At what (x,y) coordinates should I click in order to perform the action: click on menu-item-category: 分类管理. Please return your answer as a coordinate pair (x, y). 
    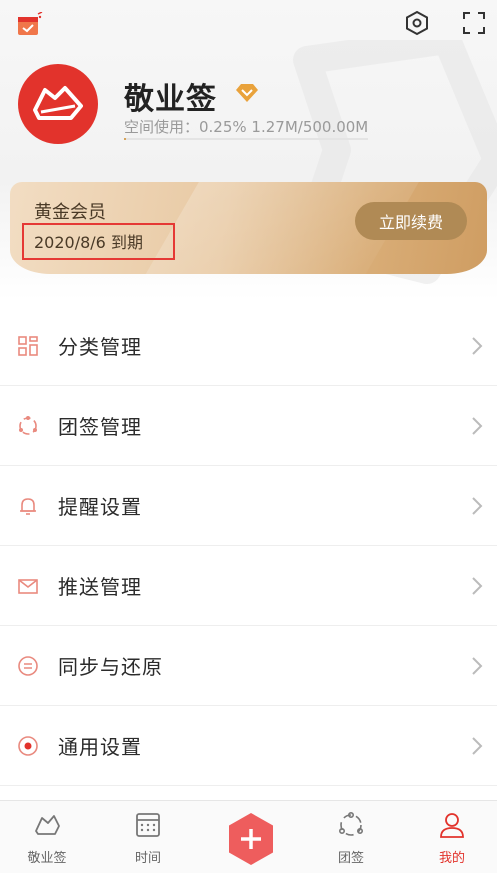
    Looking at the image, I should click on (248, 346).